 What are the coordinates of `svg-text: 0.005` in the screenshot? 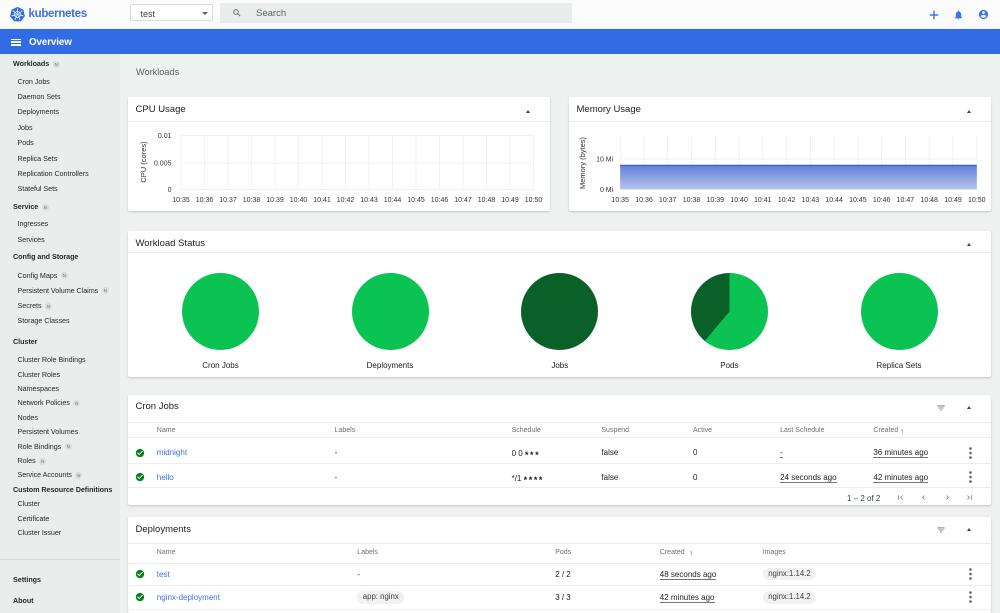 It's located at (163, 164).